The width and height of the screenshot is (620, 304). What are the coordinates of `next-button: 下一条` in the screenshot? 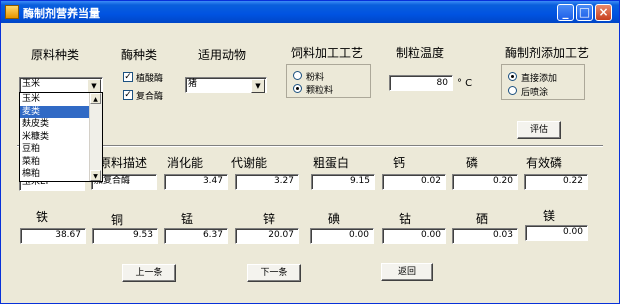 It's located at (274, 273).